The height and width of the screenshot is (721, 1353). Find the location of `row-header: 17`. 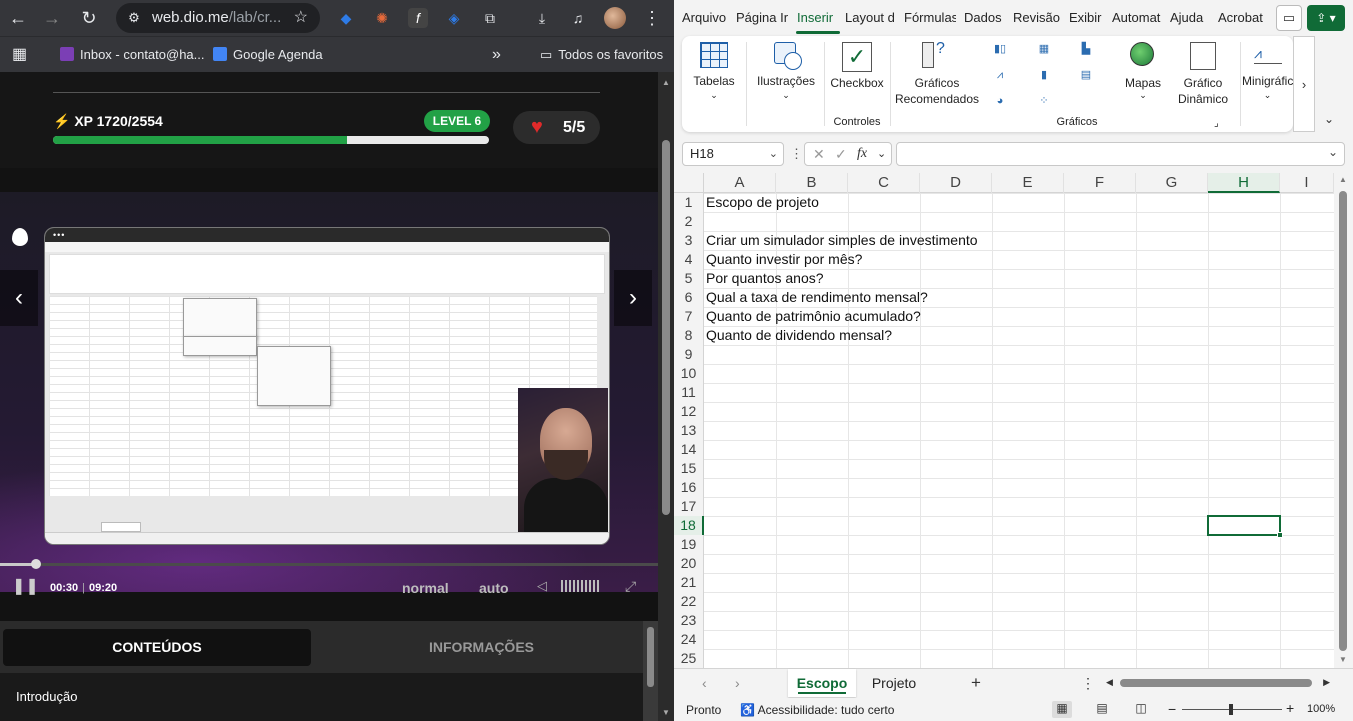

row-header: 17 is located at coordinates (689, 506).